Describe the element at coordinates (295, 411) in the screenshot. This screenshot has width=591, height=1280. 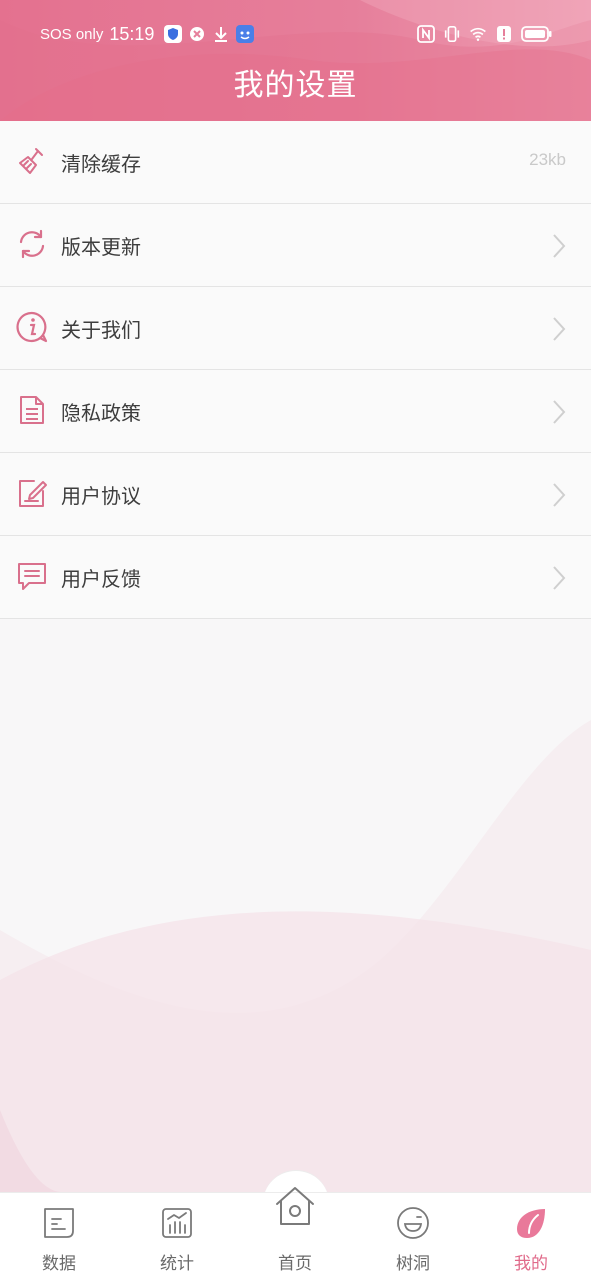
I see `menu-item-privacy-policy: 隐私政策` at that location.